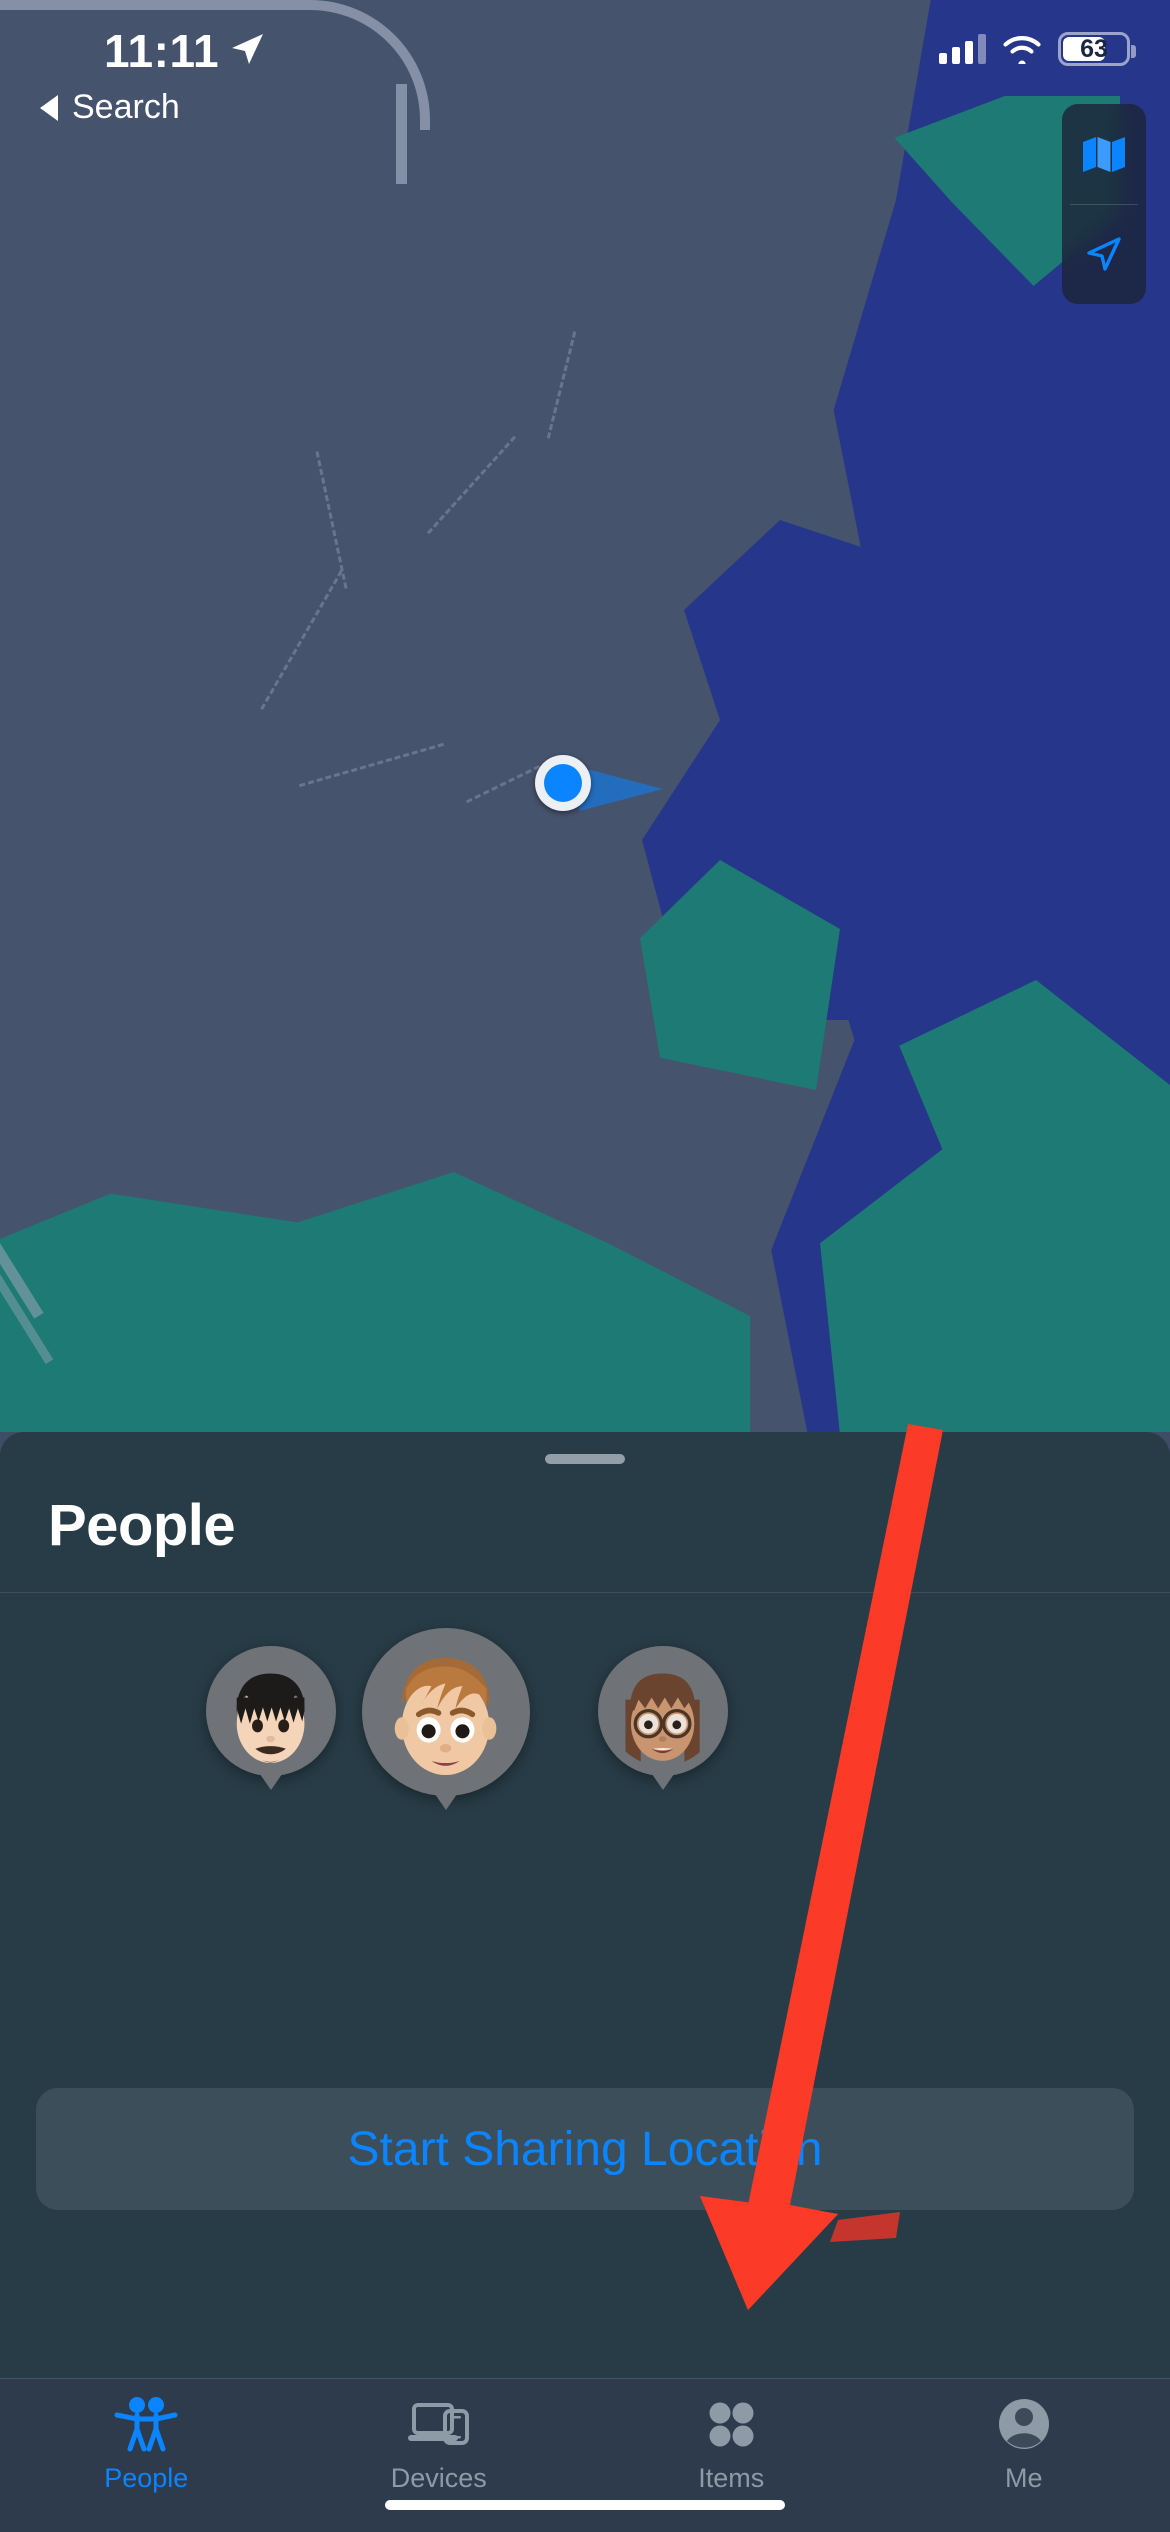  What do you see at coordinates (401, 134) in the screenshot?
I see `map-road-vertical` at bounding box center [401, 134].